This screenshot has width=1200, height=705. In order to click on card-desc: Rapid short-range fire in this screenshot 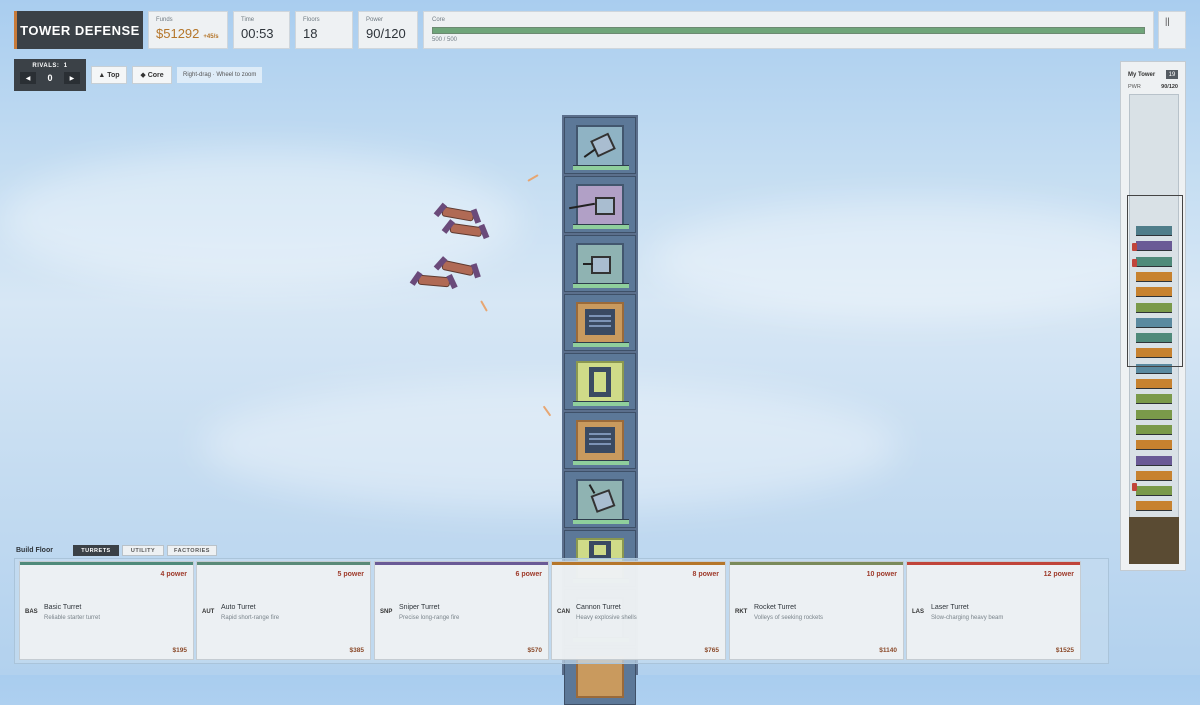, I will do `click(250, 618)`.